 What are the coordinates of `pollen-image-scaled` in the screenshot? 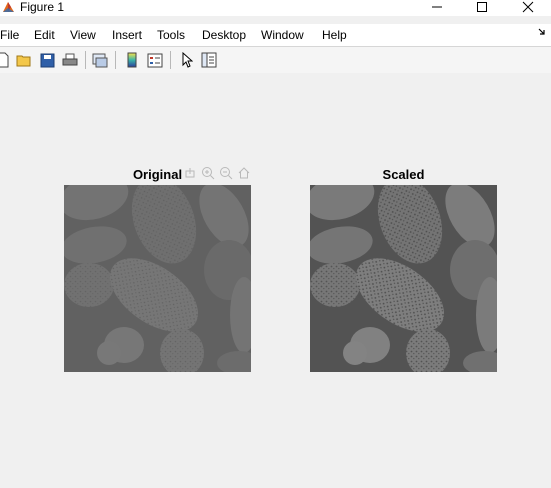 It's located at (403, 278).